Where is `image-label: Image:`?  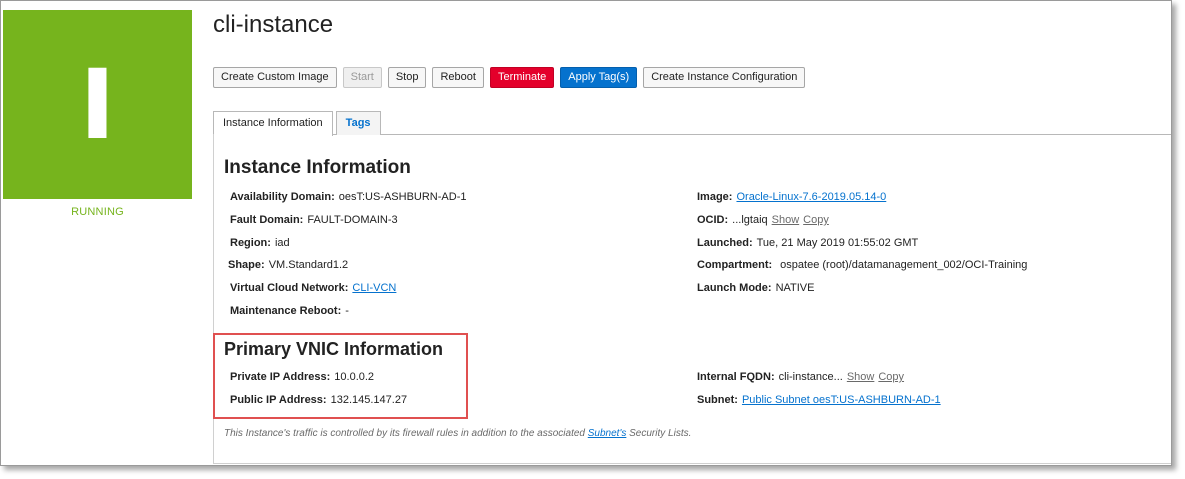 image-label: Image: is located at coordinates (715, 197).